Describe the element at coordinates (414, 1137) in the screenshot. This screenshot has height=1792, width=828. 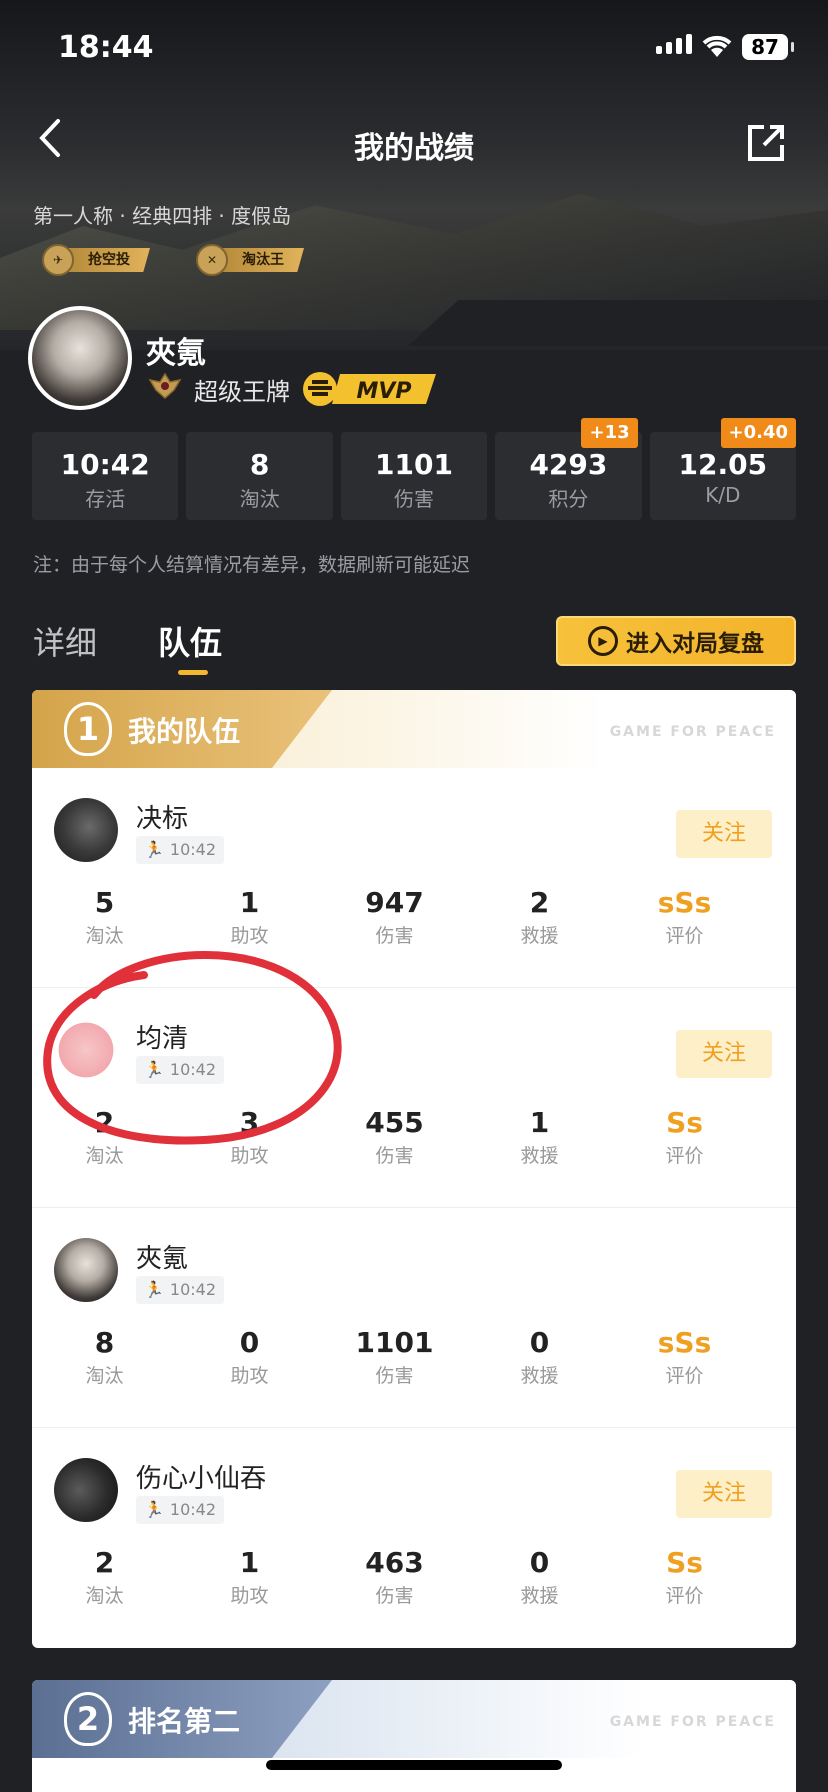
I see `member-stats: 2 淘汰 3 助攻 455 伤害 1 救援 Ss 评价` at that location.